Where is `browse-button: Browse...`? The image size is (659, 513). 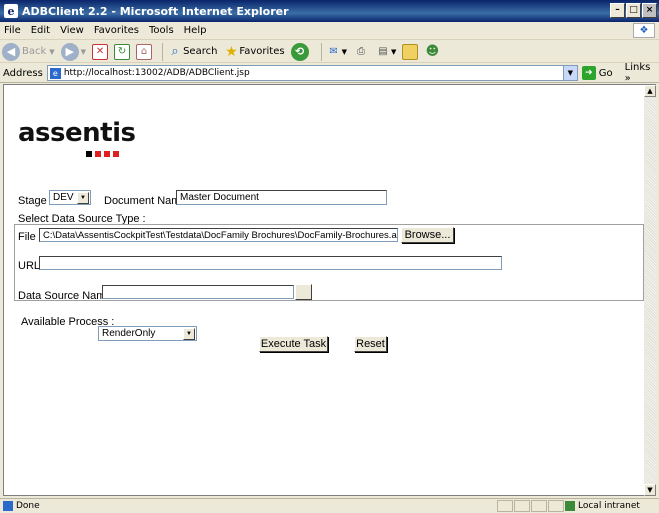 browse-button: Browse... is located at coordinates (427, 235).